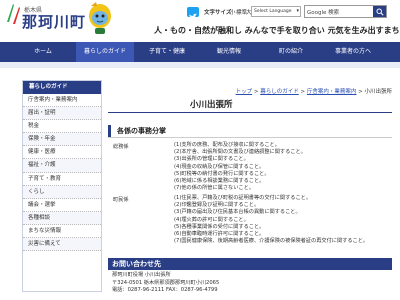 The image size is (400, 300). What do you see at coordinates (121, 200) in the screenshot?
I see `dept-residents: 町民係` at bounding box center [121, 200].